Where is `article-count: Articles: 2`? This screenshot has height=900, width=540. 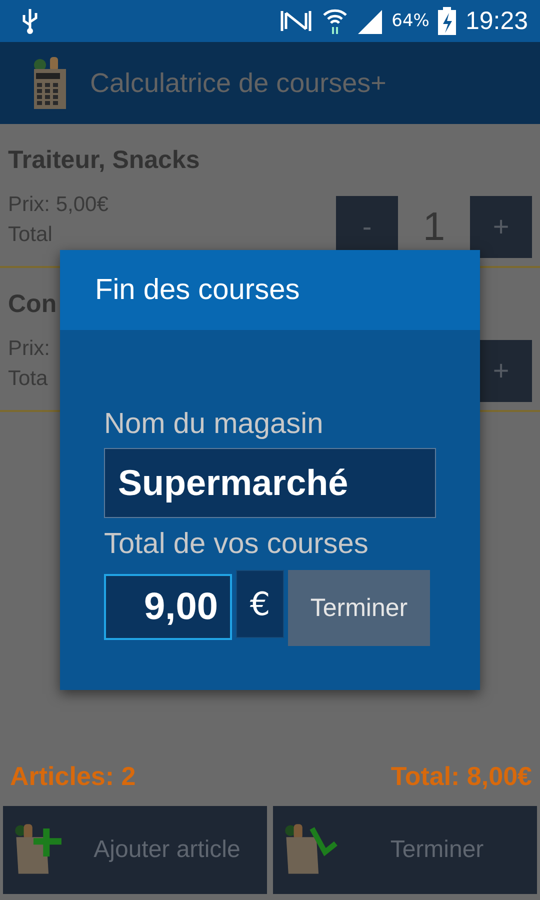
article-count: Articles: 2 is located at coordinates (73, 776).